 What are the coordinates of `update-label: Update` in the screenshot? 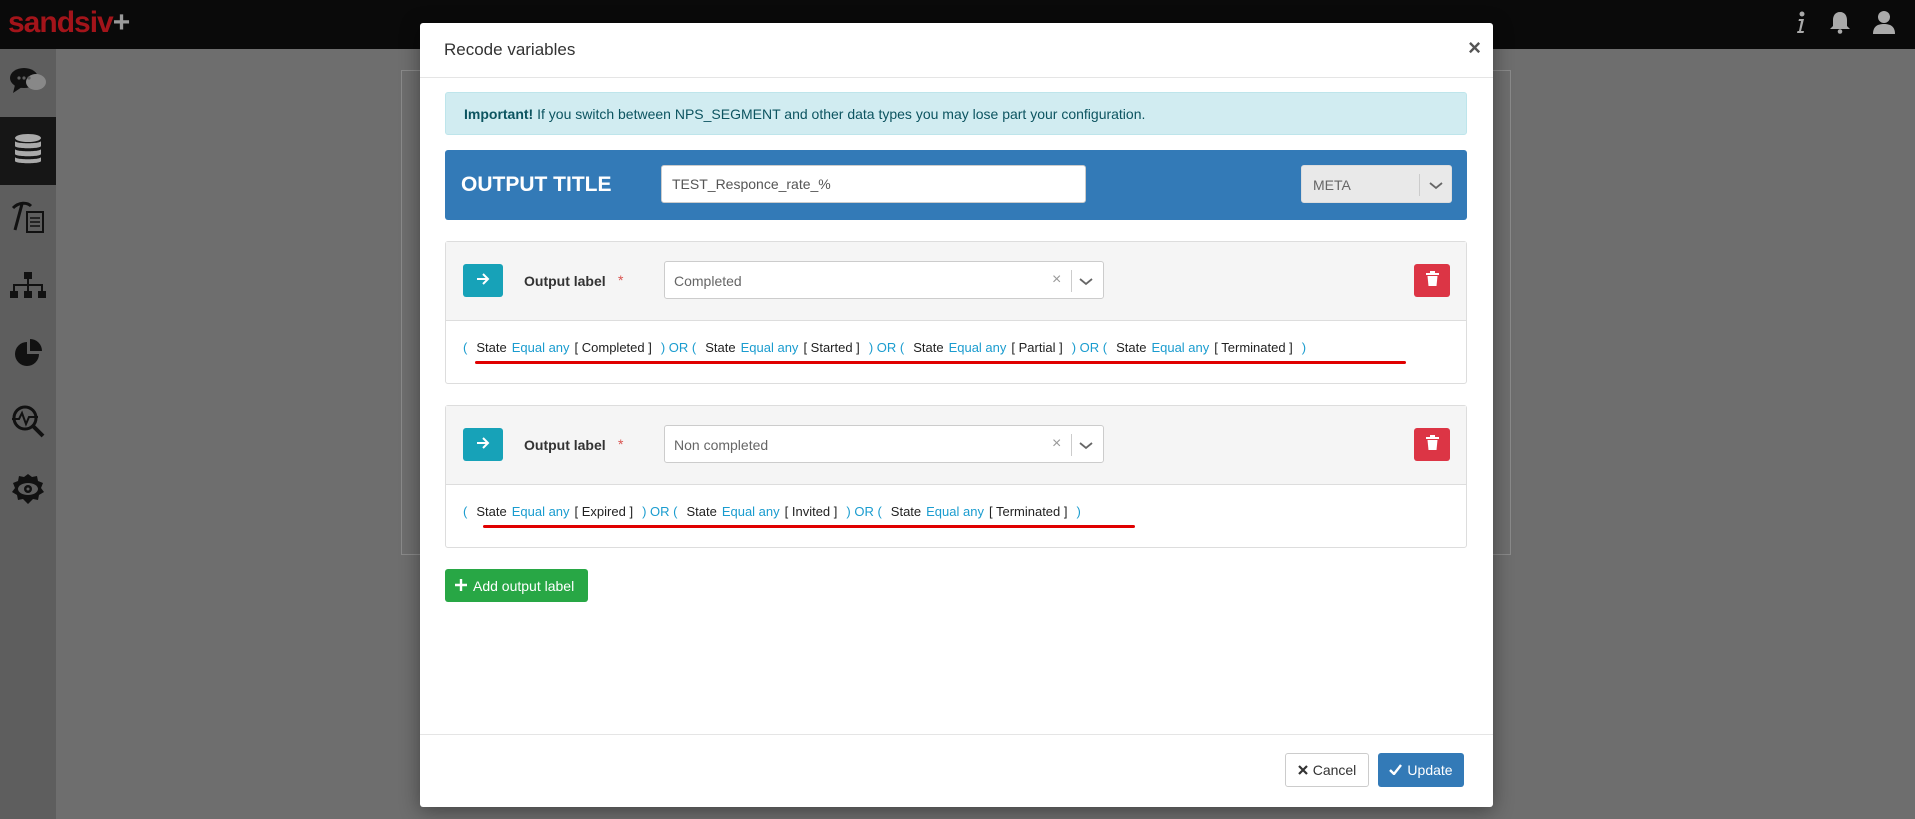 It's located at (1430, 770).